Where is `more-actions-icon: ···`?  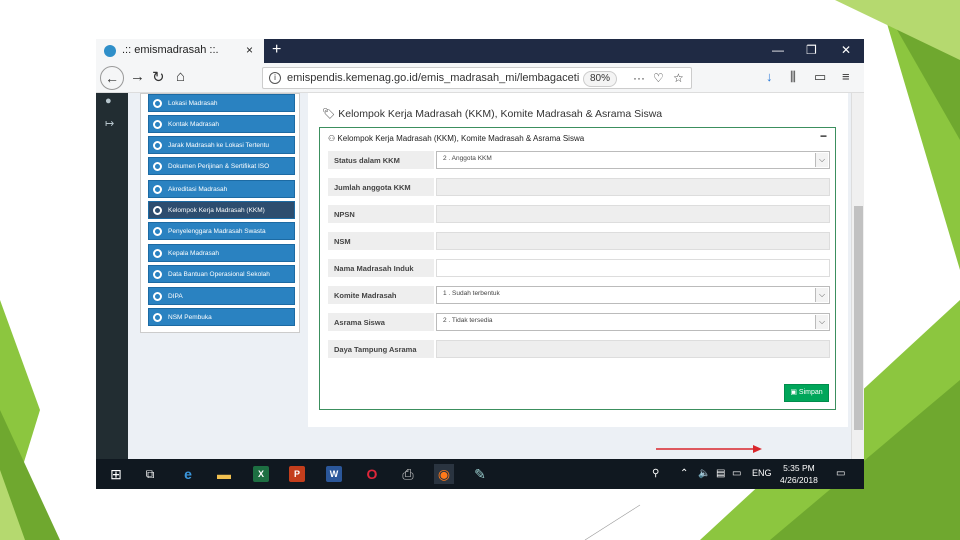 more-actions-icon: ··· is located at coordinates (639, 78).